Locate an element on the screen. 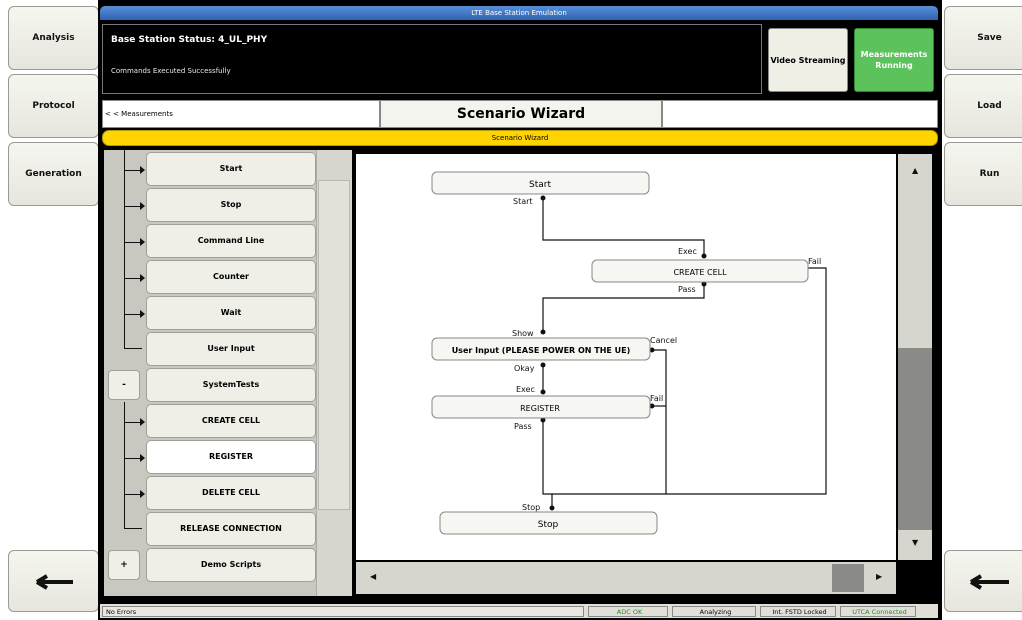 This screenshot has width=1022, height=620. port-label: Stop is located at coordinates (531, 507).